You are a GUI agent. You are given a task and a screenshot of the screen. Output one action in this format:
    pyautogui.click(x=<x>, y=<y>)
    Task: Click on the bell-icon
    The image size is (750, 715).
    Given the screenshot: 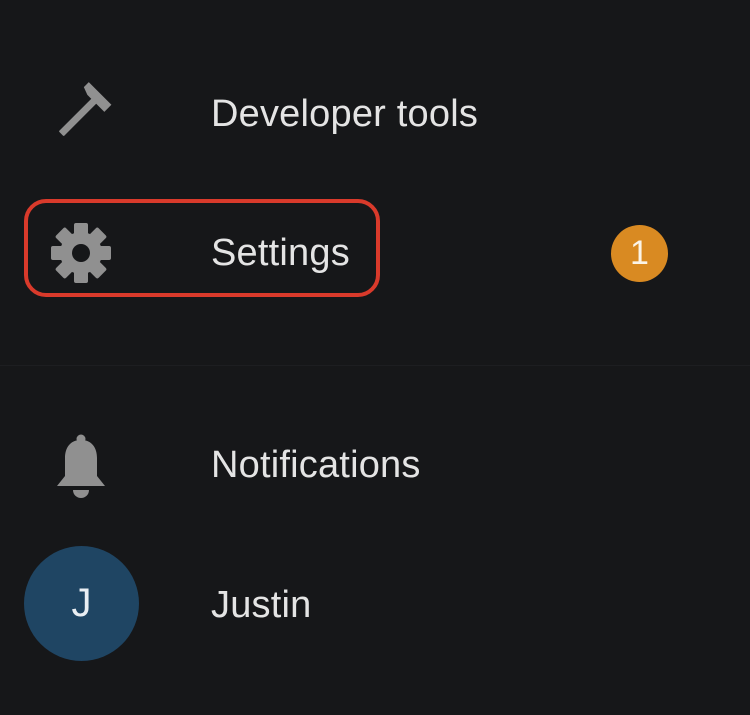 What is the action you would take?
    pyautogui.click(x=81, y=465)
    